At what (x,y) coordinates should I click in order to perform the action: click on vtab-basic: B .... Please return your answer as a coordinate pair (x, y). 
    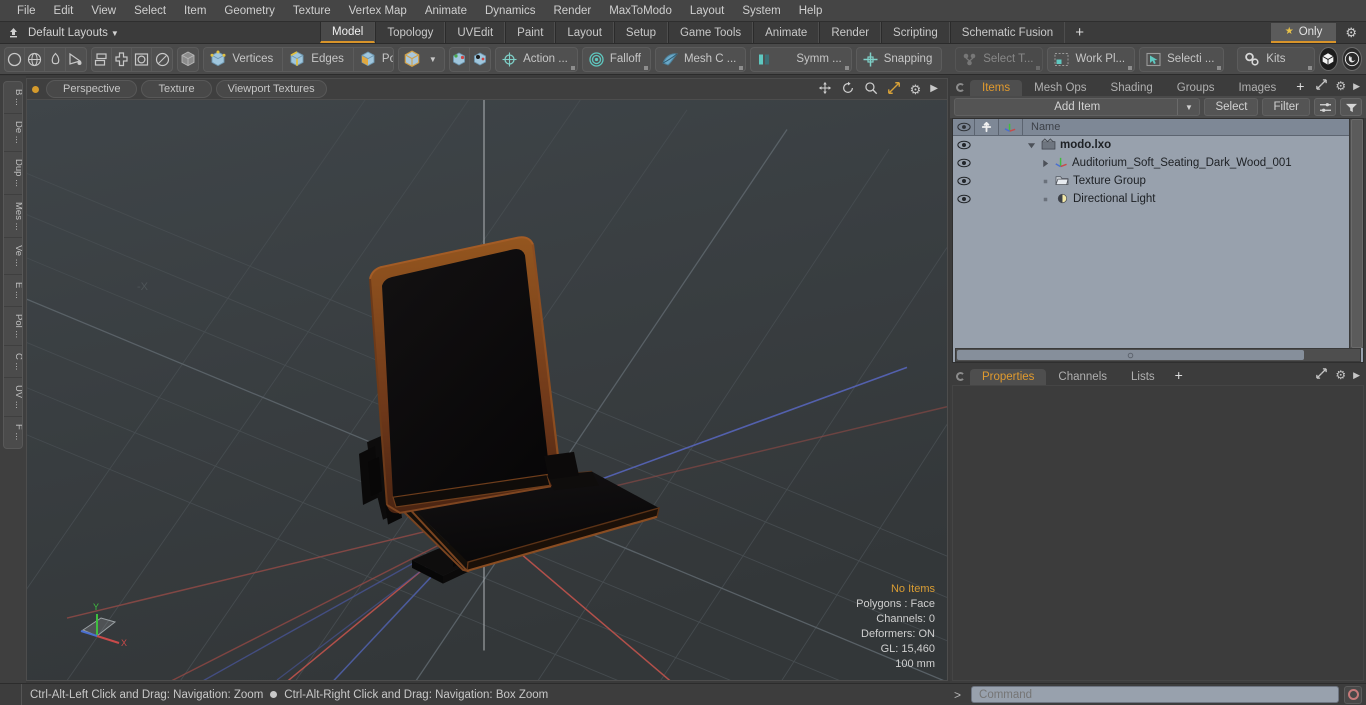
    Looking at the image, I should click on (13, 98).